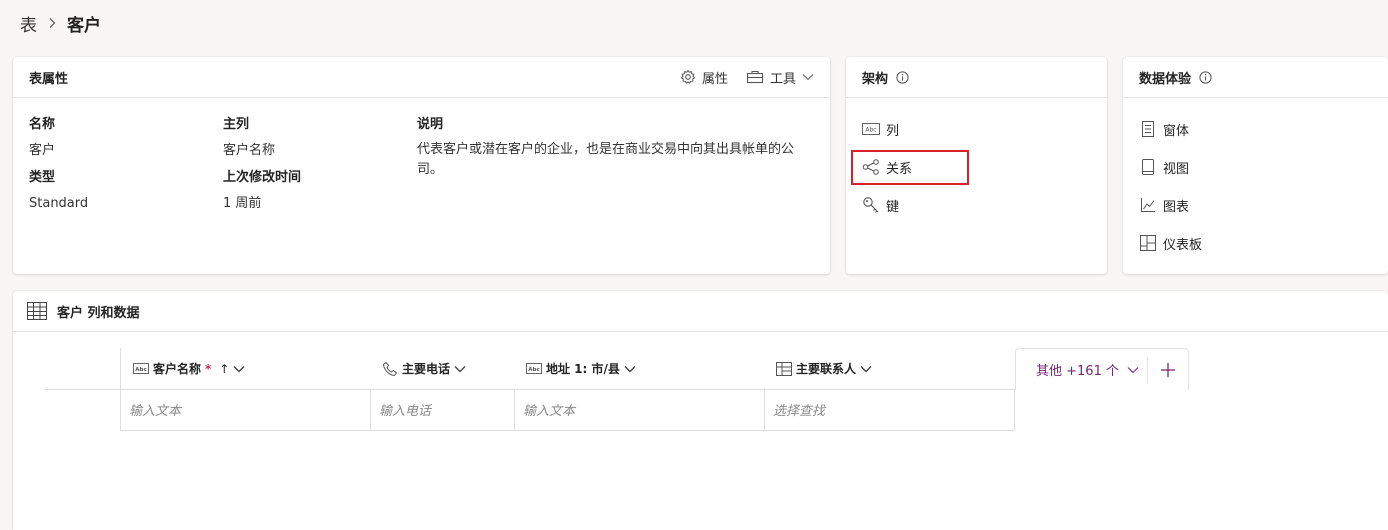  I want to click on header-actions: 属性 工具, so click(738, 77).